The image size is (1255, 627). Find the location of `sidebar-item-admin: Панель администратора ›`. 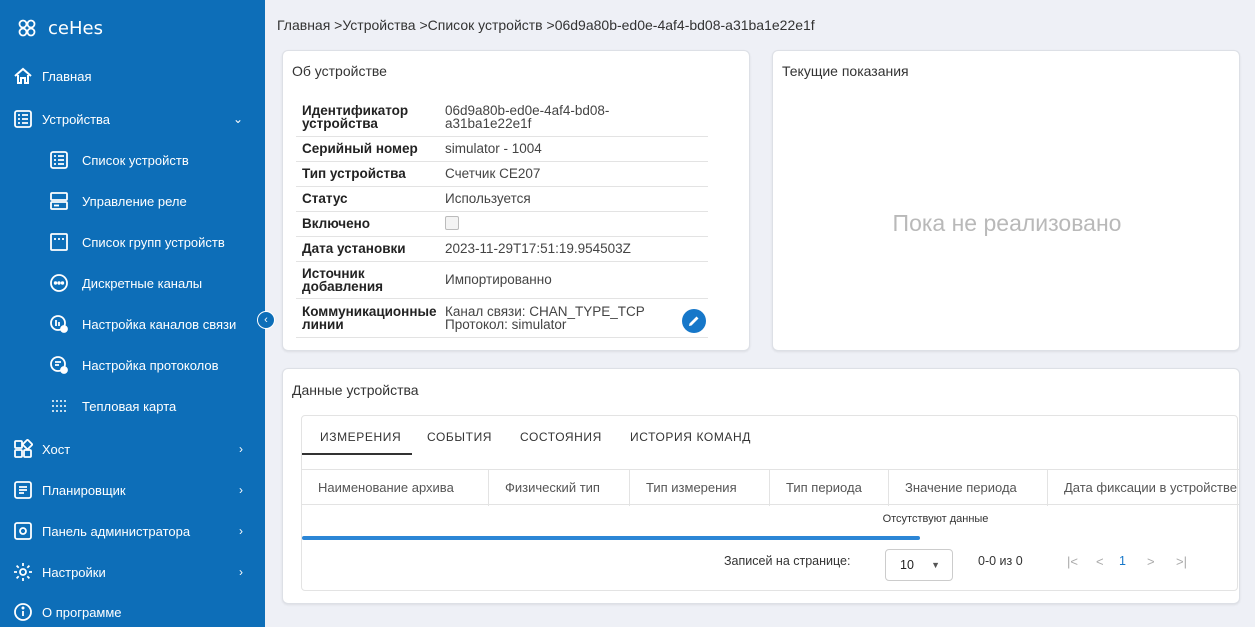

sidebar-item-admin: Панель администратора › is located at coordinates (132, 531).